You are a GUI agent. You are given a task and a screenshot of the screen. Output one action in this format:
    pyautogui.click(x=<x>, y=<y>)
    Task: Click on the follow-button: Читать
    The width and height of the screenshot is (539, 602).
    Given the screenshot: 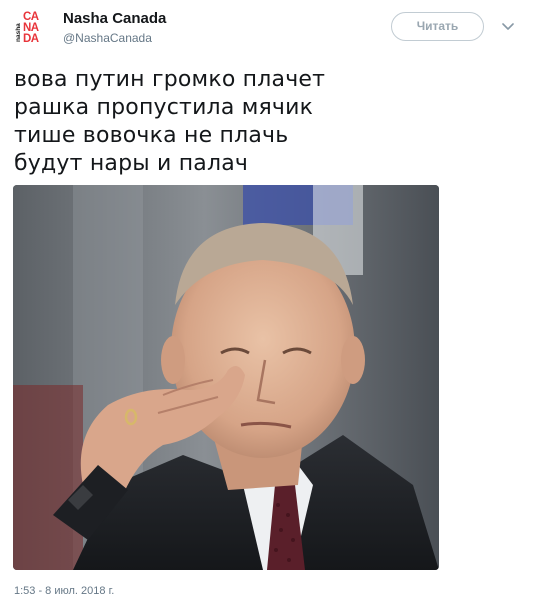 What is the action you would take?
    pyautogui.click(x=437, y=26)
    